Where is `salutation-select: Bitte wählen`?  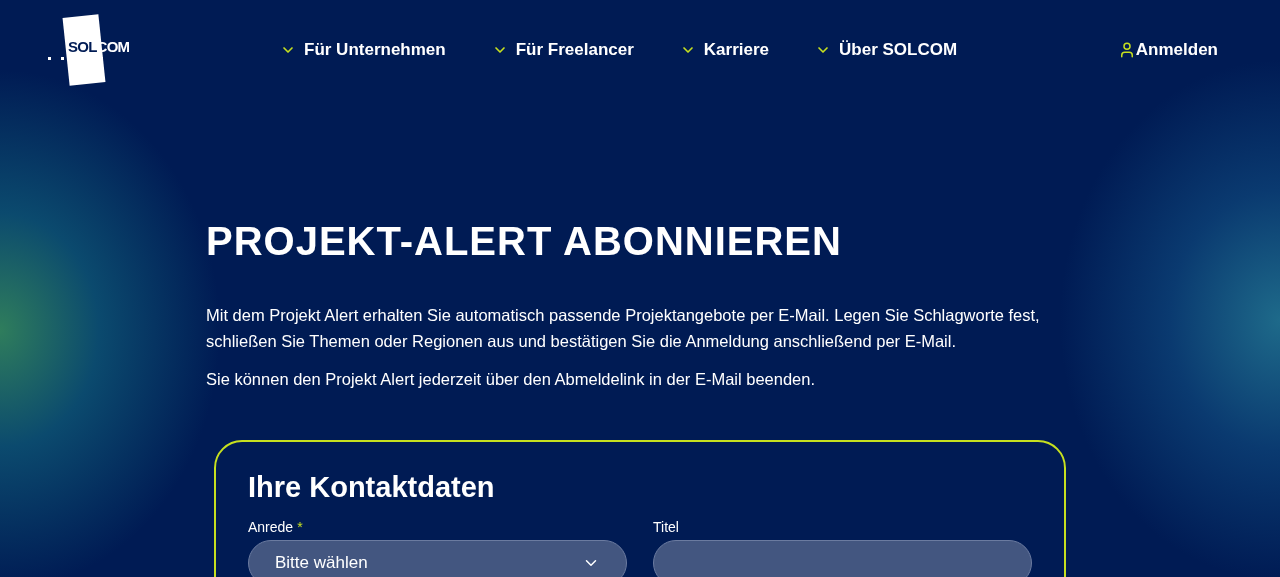 salutation-select: Bitte wählen is located at coordinates (437, 558).